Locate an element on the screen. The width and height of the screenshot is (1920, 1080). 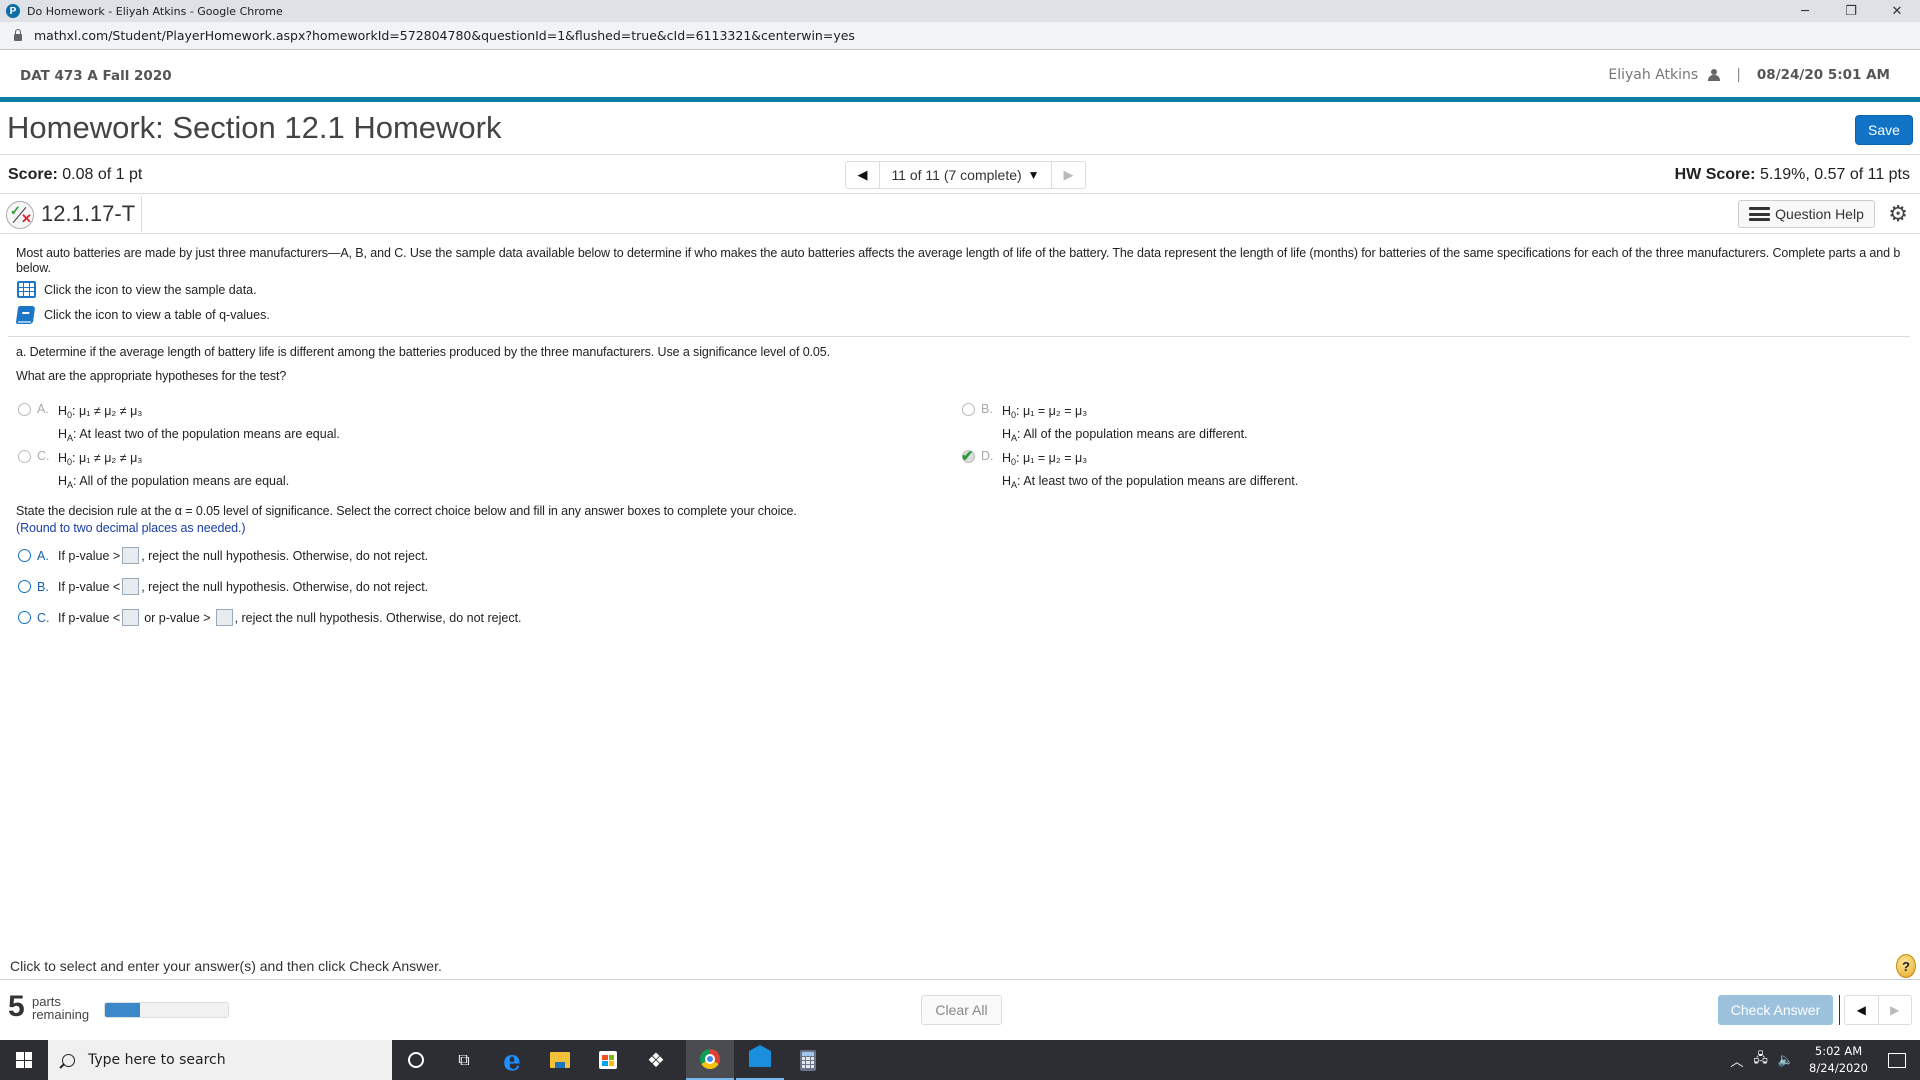
calculator-icon is located at coordinates (808, 1060).